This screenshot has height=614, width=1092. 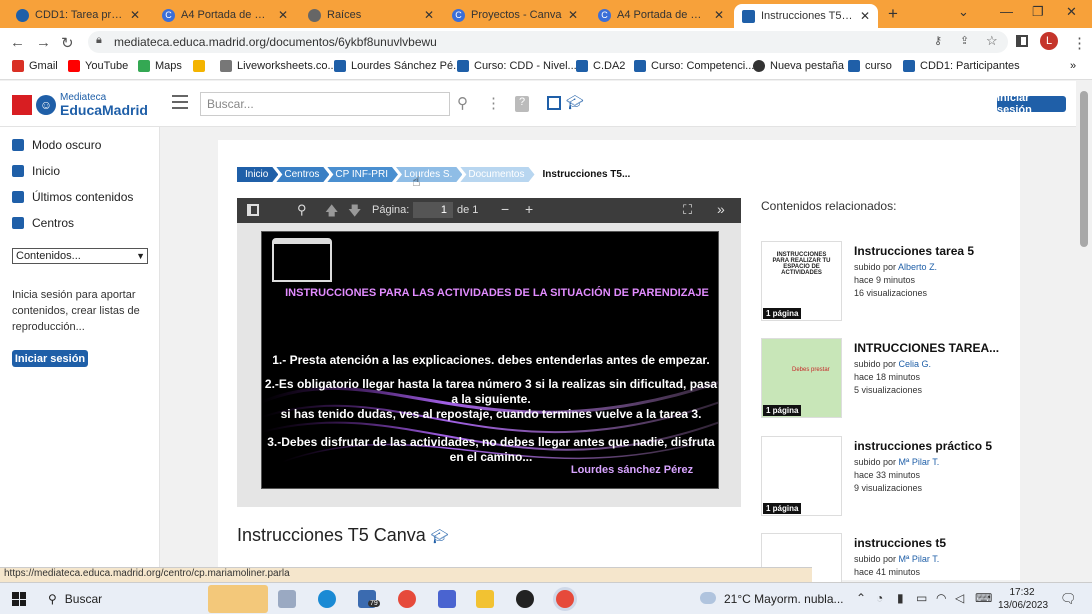 I want to click on reload-icon: ↻, so click(x=67, y=43).